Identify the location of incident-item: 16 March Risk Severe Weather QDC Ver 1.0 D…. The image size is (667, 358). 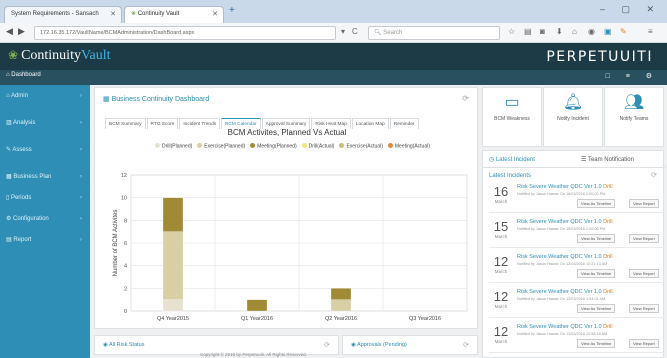
(576, 198).